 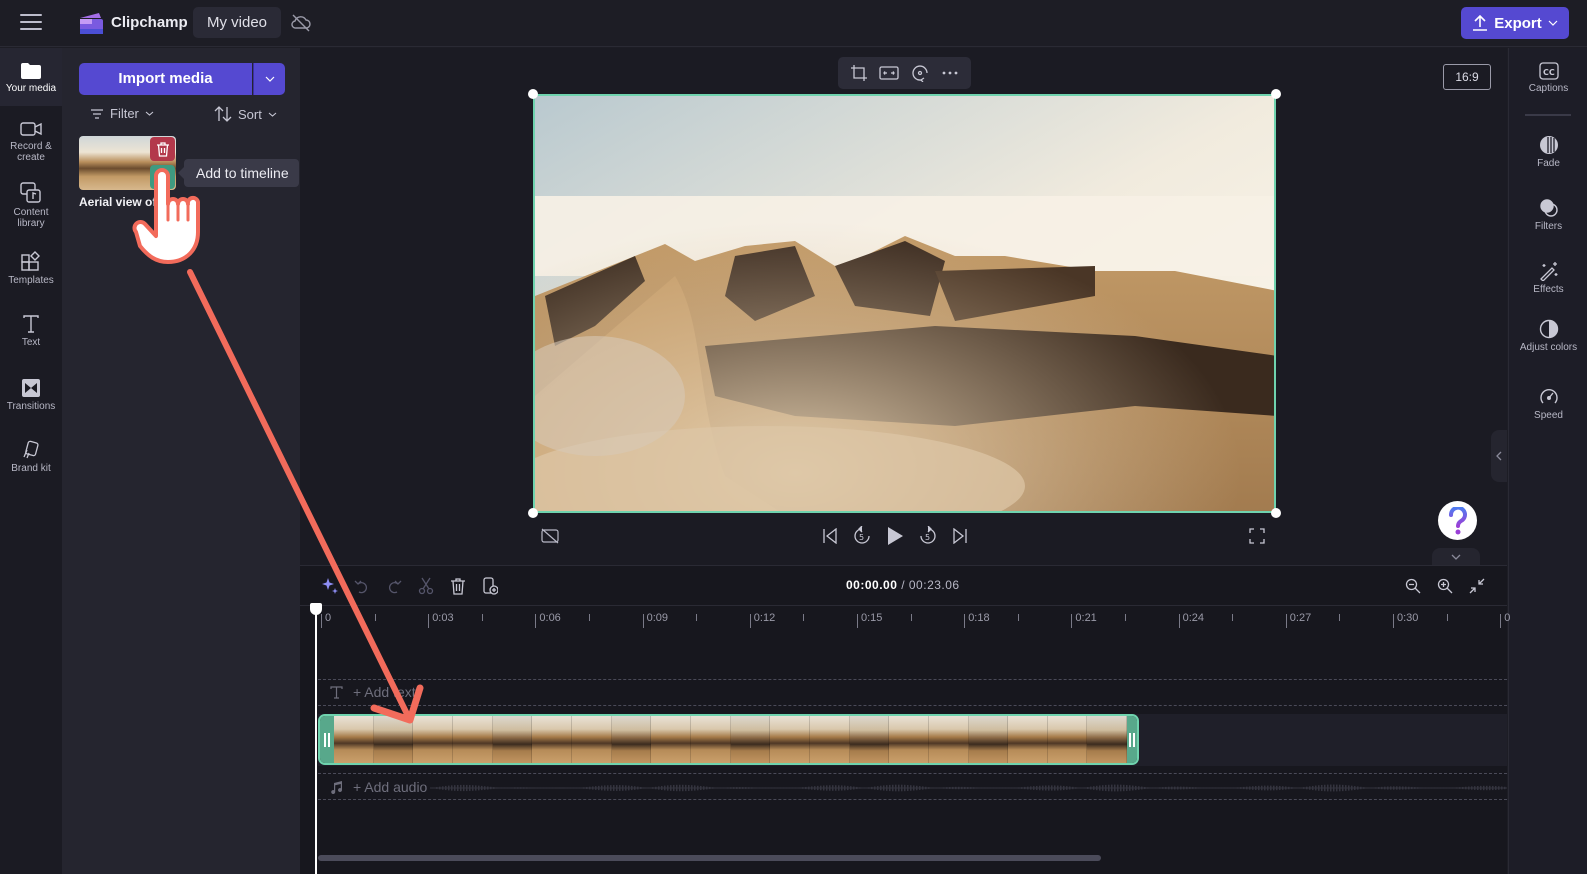 What do you see at coordinates (1467, 77) in the screenshot?
I see `aspect-ratio-button: 16:9` at bounding box center [1467, 77].